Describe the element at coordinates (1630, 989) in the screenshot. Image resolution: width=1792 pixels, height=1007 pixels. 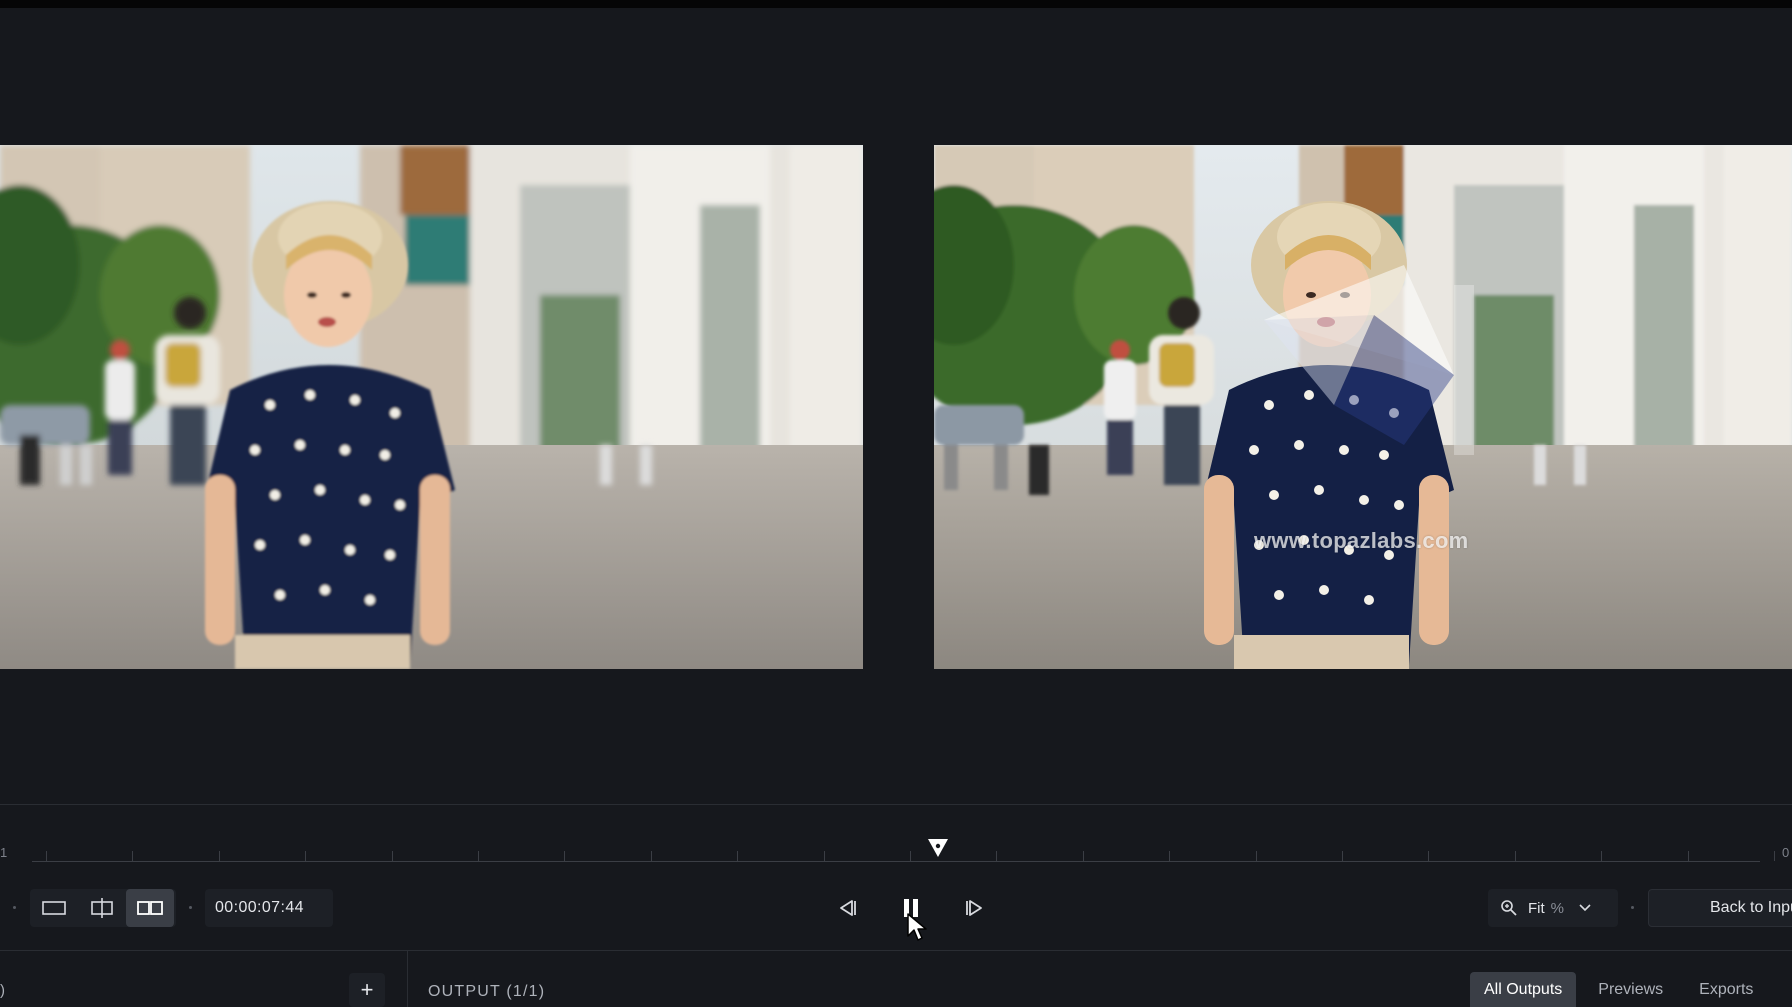
I see `tab-previews: Previews` at that location.